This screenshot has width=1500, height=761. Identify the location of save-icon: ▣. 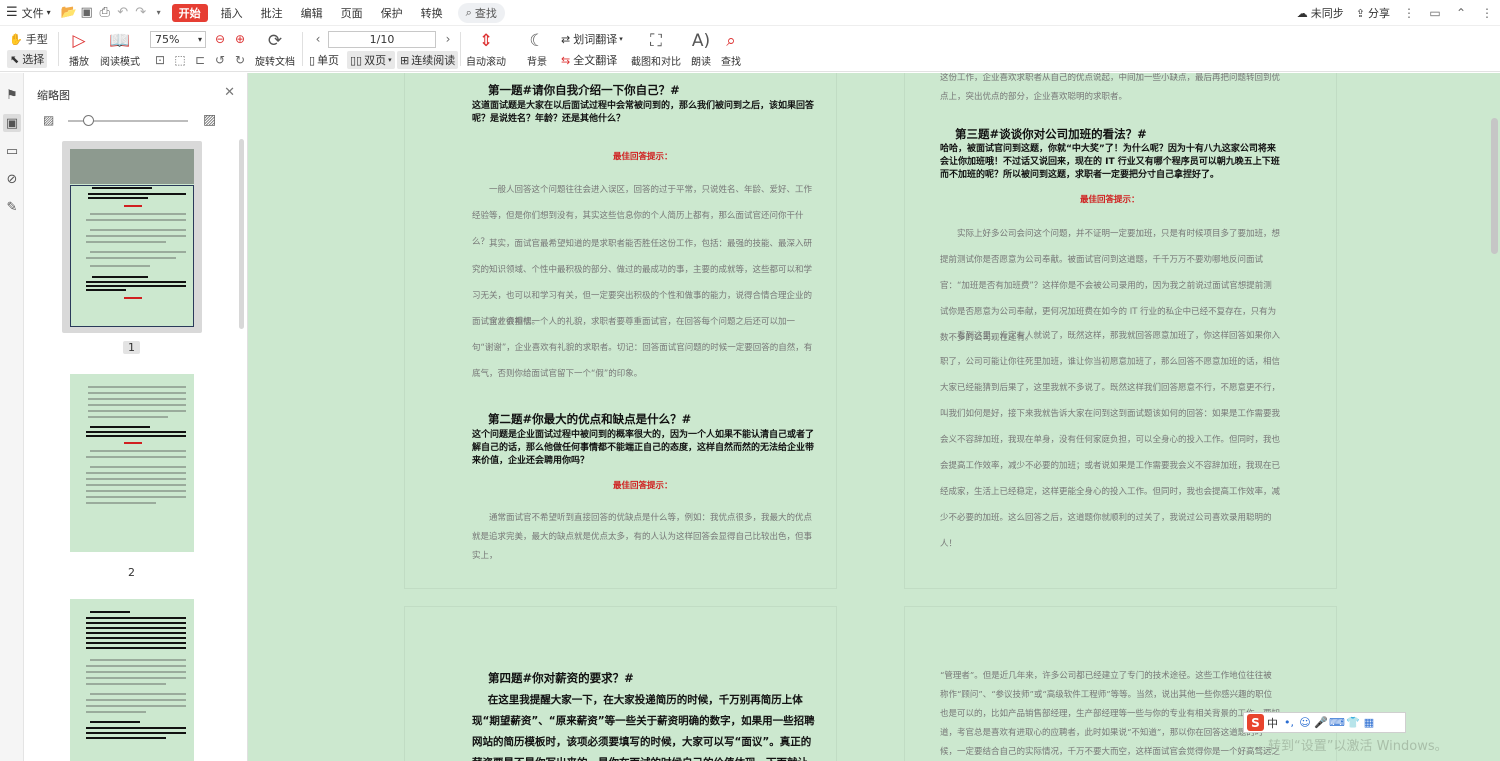
(87, 13).